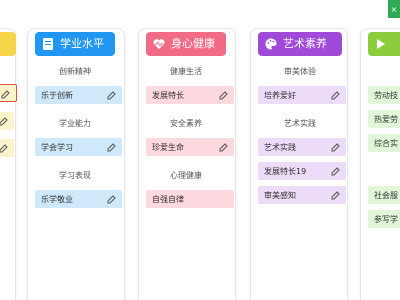 The height and width of the screenshot is (300, 400). What do you see at coordinates (75, 71) in the screenshot?
I see `section-title: 创新精神` at bounding box center [75, 71].